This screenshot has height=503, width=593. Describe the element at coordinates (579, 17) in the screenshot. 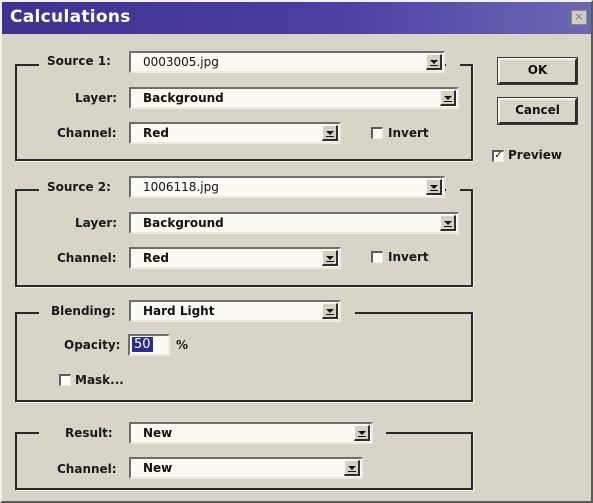

I see `close-icon: ×` at that location.